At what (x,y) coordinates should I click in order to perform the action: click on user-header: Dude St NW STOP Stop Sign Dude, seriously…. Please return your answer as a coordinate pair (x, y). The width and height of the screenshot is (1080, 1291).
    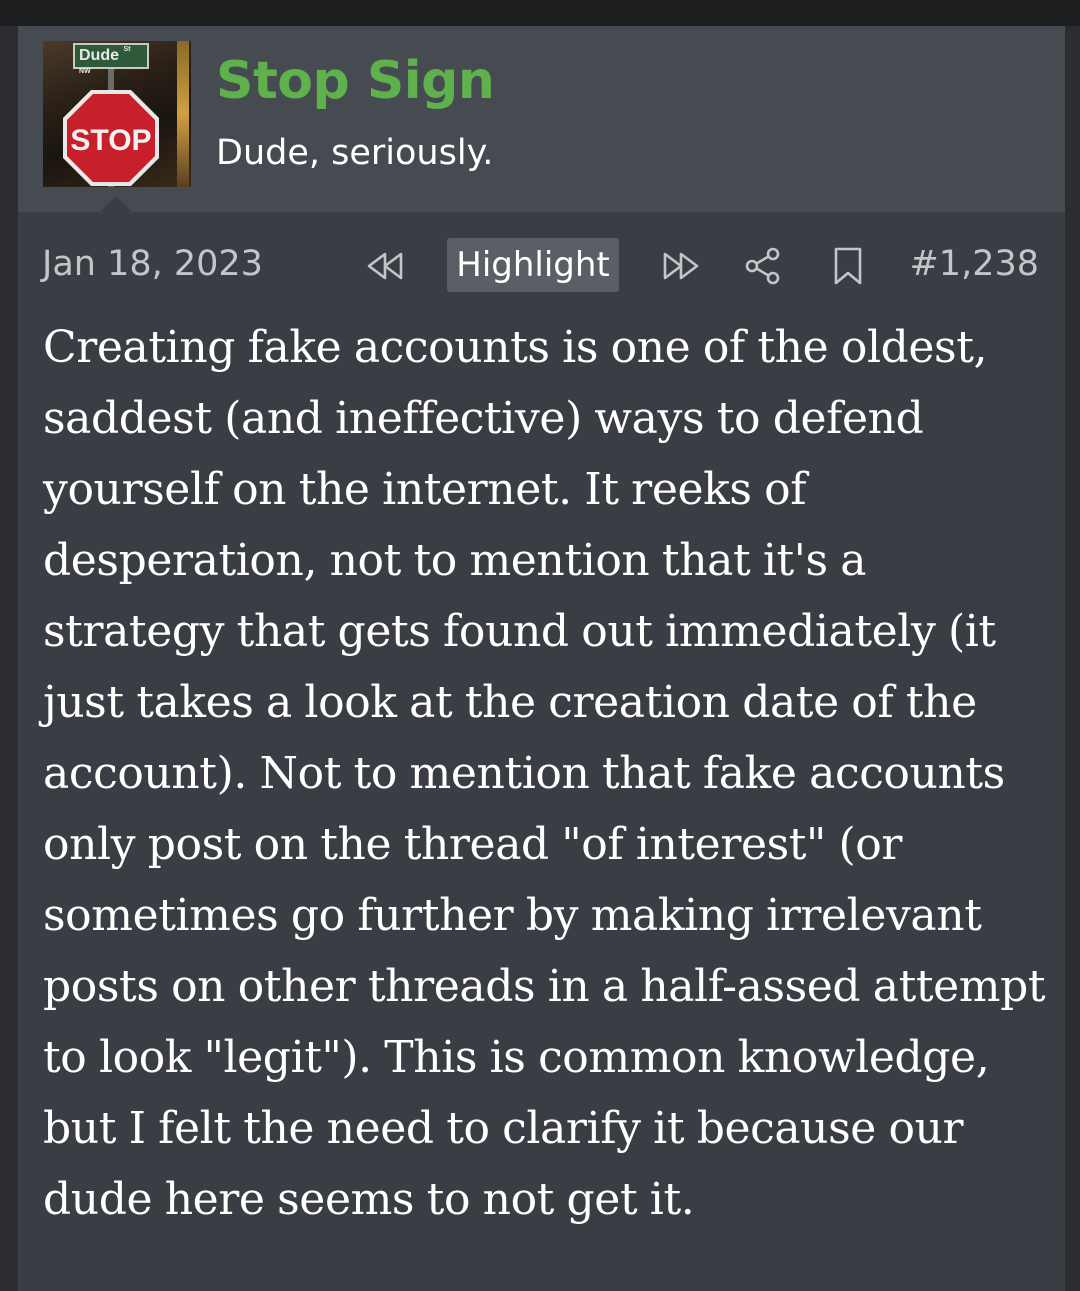
    Looking at the image, I should click on (541, 119).